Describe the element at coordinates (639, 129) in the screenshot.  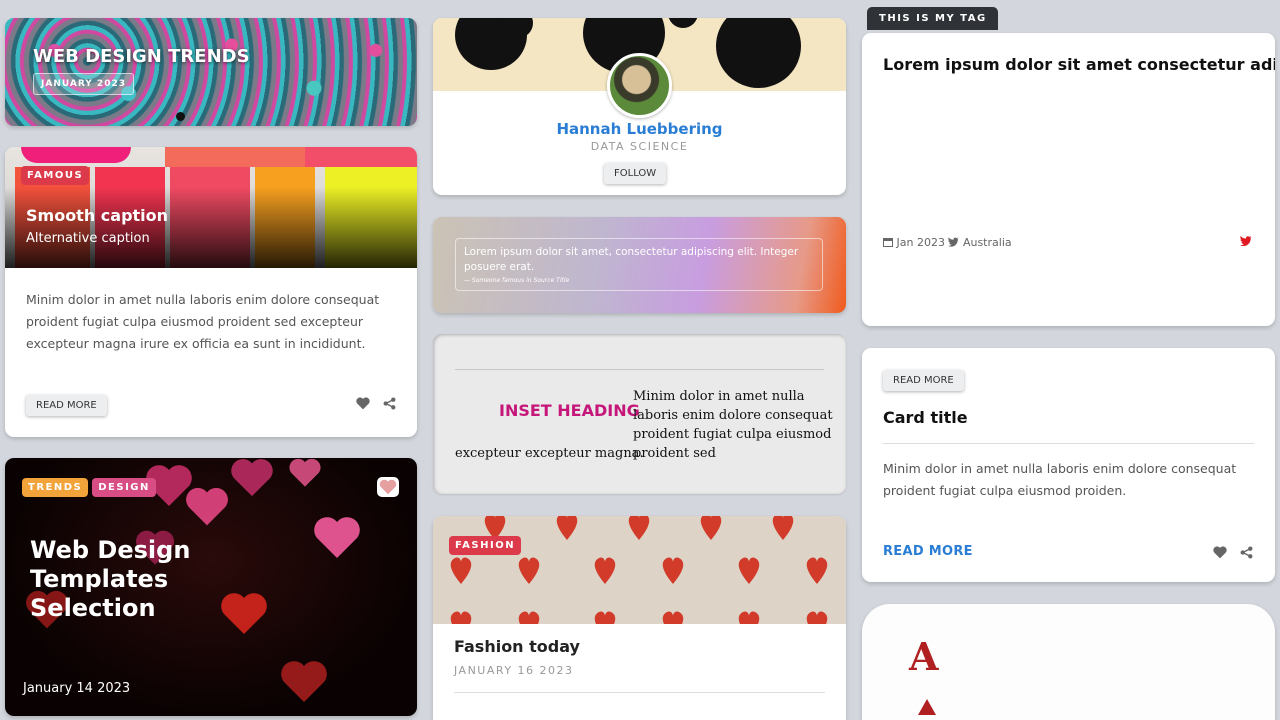
I see `profile-name: Hannah Luebbering` at that location.